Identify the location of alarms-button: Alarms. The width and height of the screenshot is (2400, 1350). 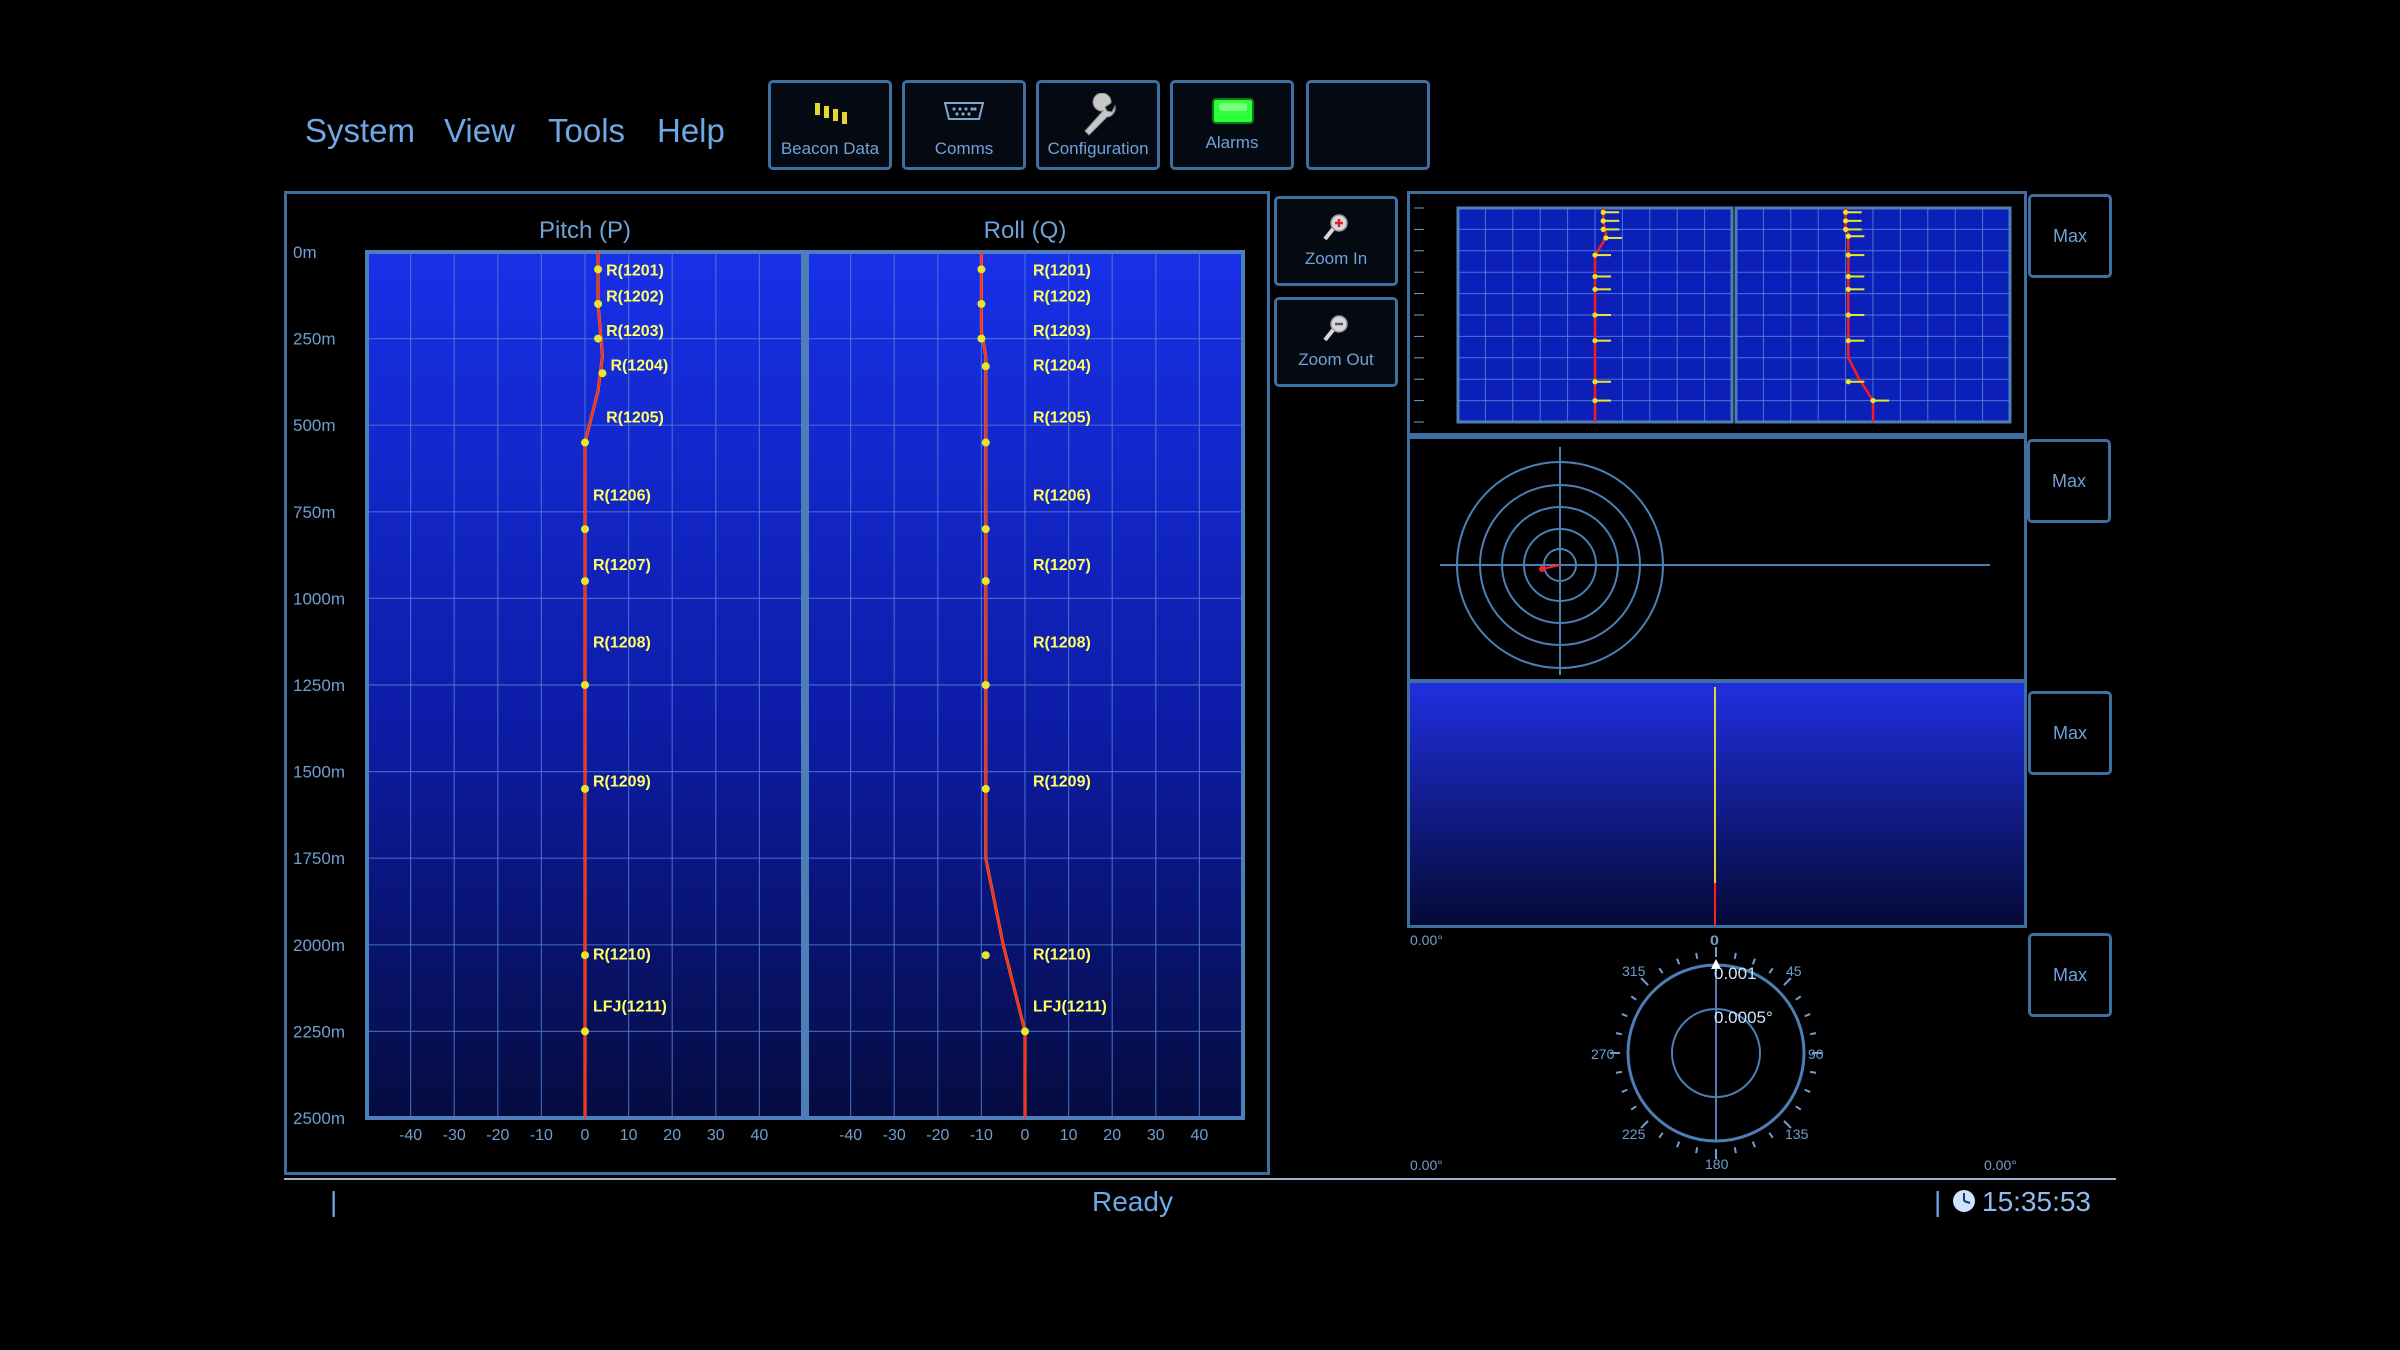
(1232, 125).